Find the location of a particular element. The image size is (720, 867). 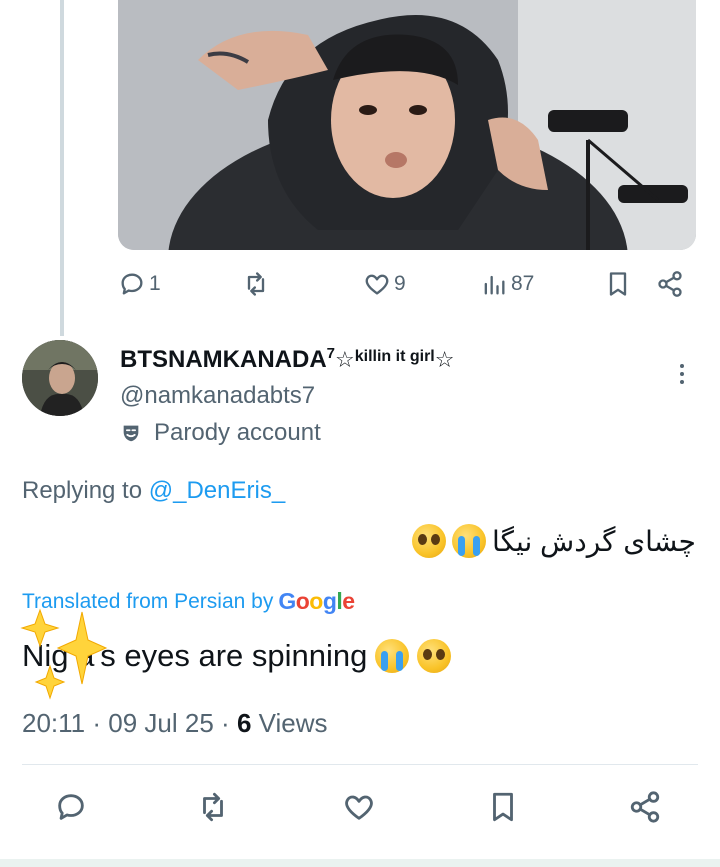

display-name-suffix: killin it girl is located at coordinates (394, 356).